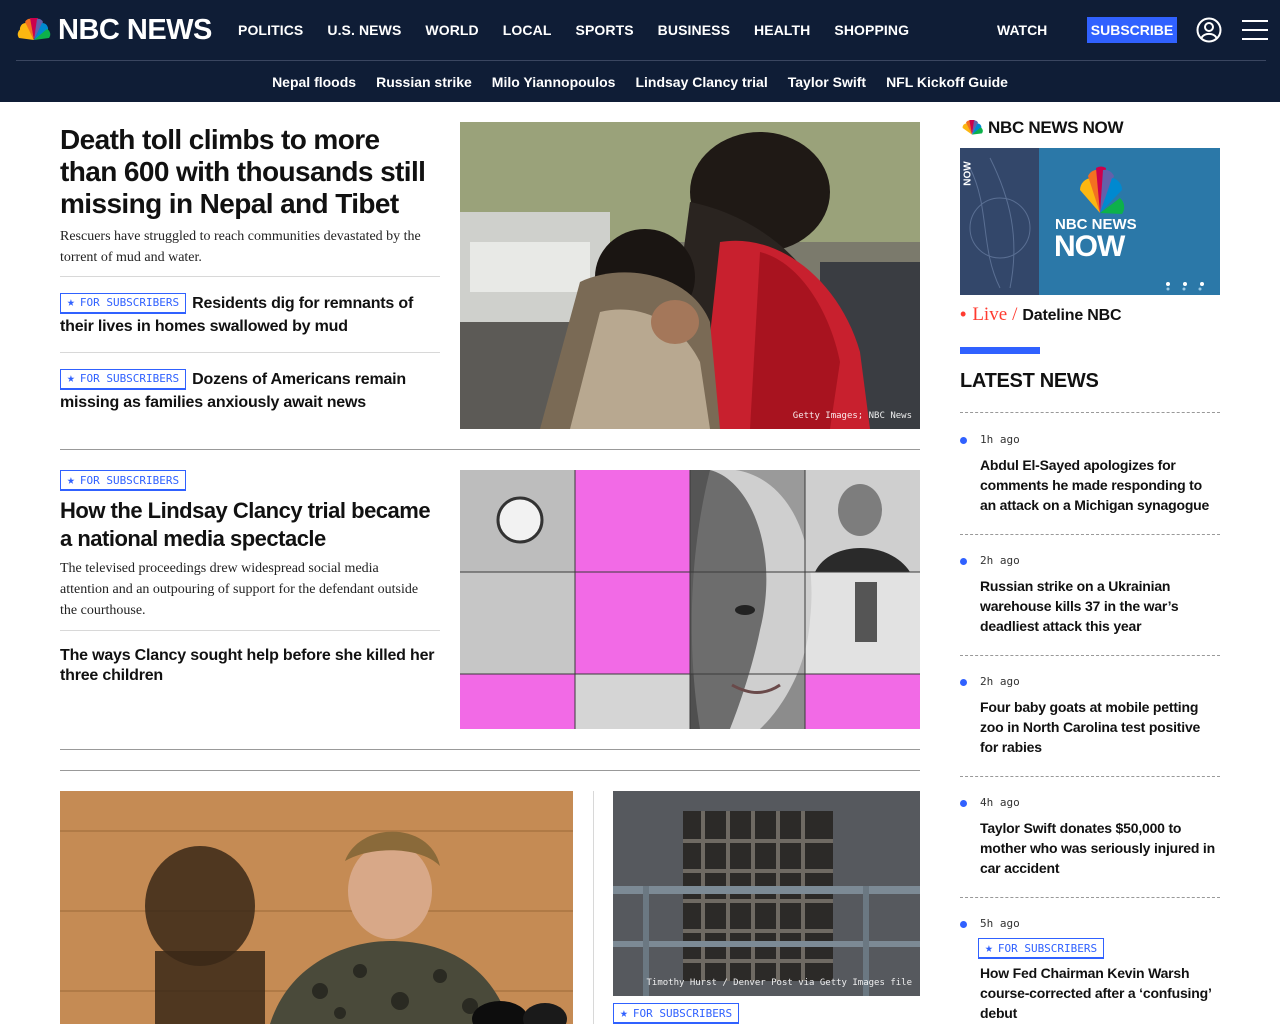  Describe the element at coordinates (1056, 127) in the screenshot. I see `now-logo-text: NBC NEWS NOW` at that location.